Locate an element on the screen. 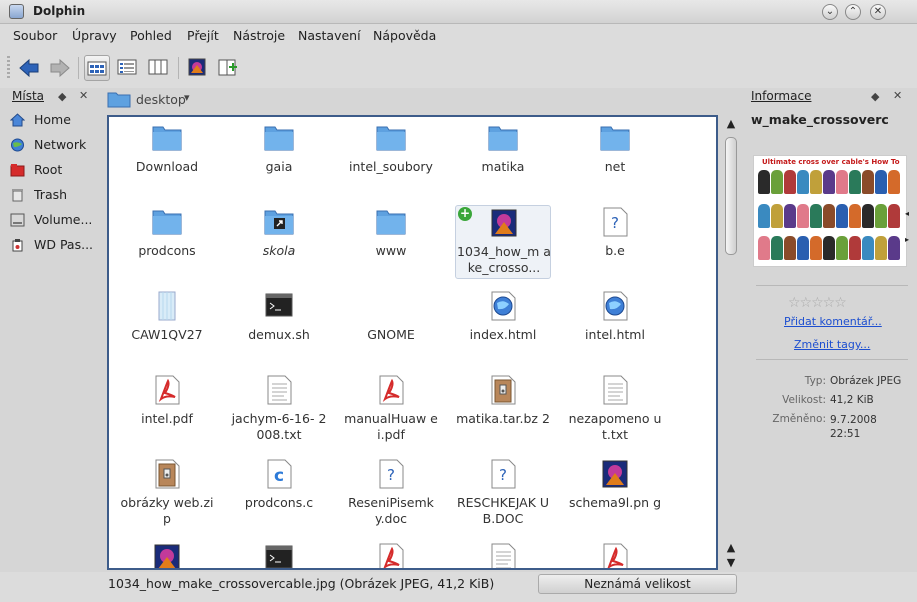  scrollbar-thumb is located at coordinates (731, 196).